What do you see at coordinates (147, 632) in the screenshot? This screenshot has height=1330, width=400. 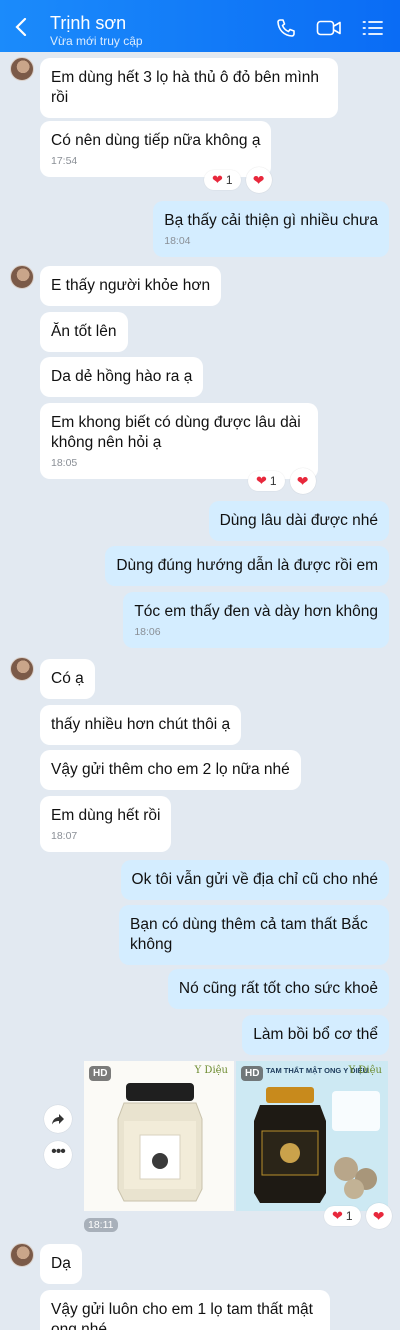 I see `message-time: 18:06` at bounding box center [147, 632].